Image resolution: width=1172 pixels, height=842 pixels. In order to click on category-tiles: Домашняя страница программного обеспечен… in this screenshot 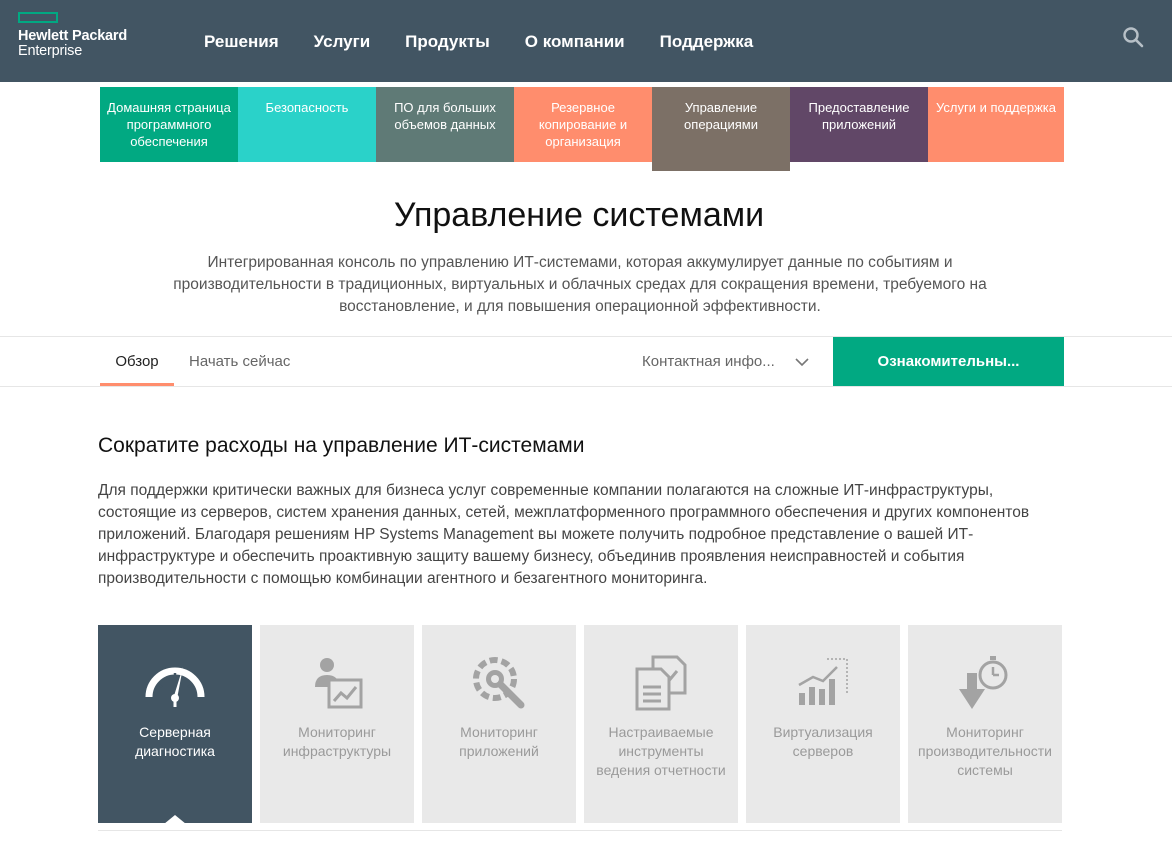, I will do `click(582, 129)`.